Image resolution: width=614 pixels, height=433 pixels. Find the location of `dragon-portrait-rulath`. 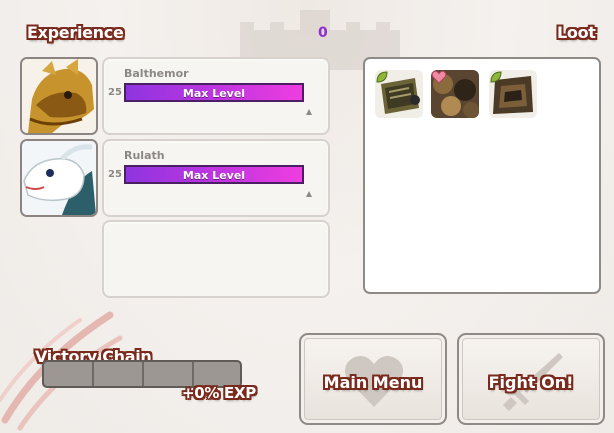

dragon-portrait-rulath is located at coordinates (59, 178).